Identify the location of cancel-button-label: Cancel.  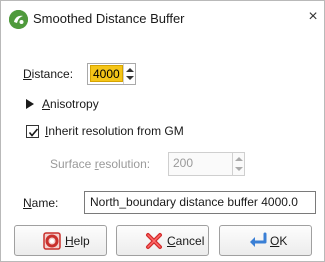
(185, 241).